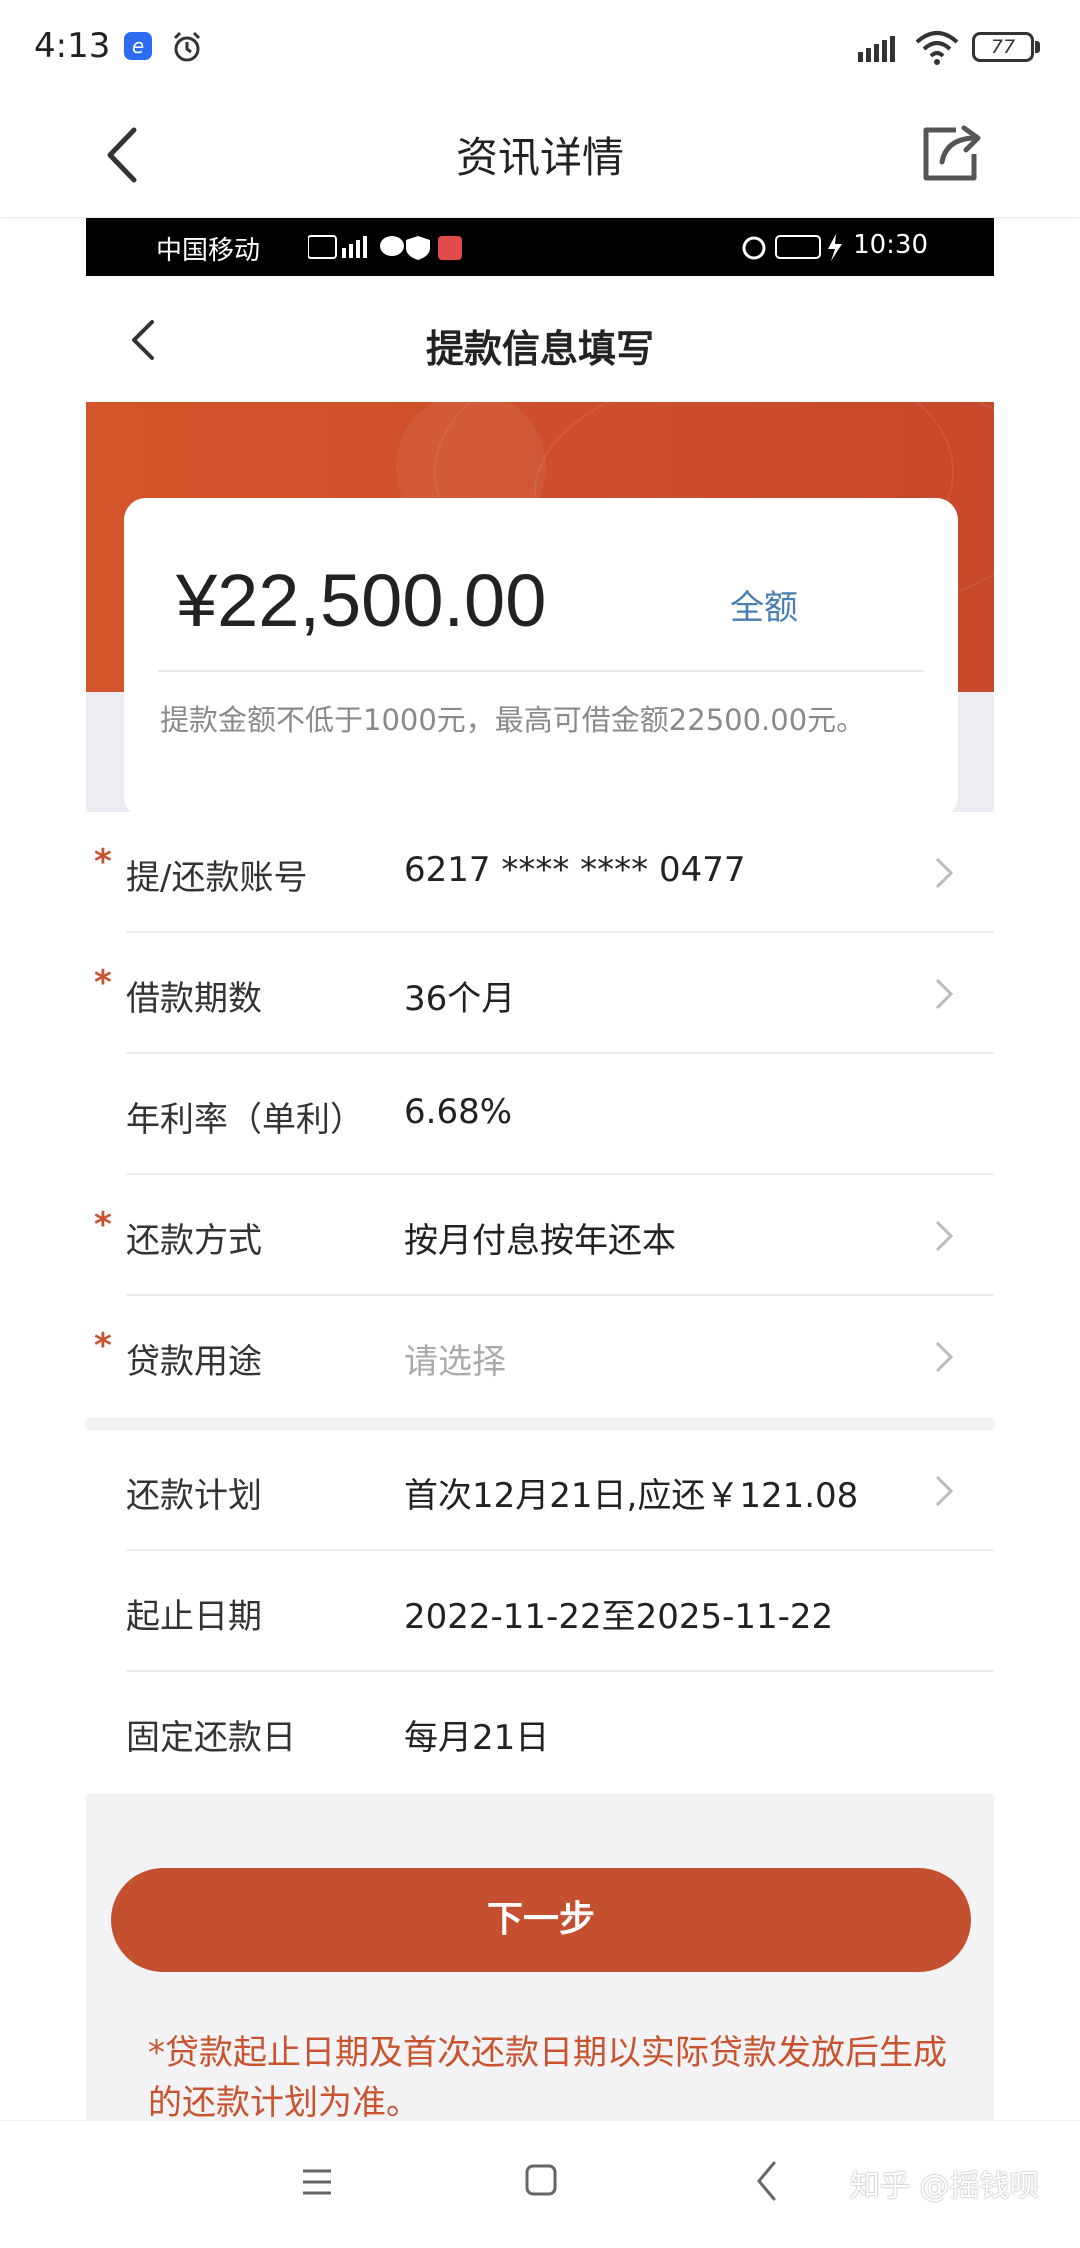 The width and height of the screenshot is (1080, 2248). What do you see at coordinates (619, 1617) in the screenshot?
I see `form-value: 2022-11-22至2025-11-22` at bounding box center [619, 1617].